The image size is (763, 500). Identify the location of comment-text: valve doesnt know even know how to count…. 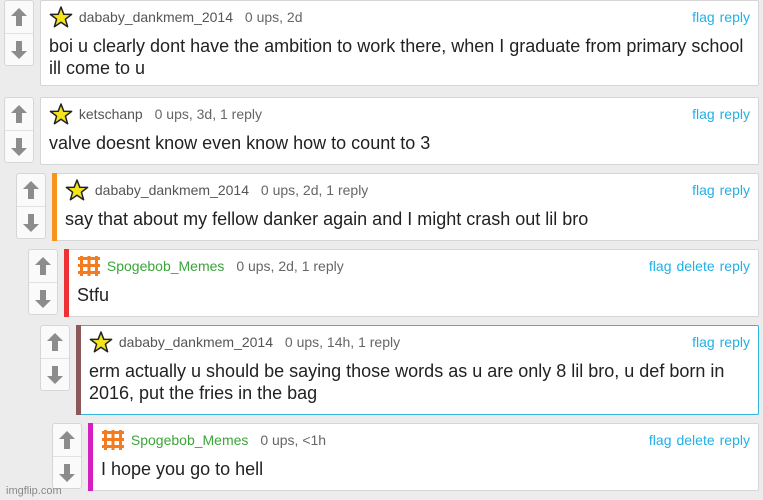
(240, 143).